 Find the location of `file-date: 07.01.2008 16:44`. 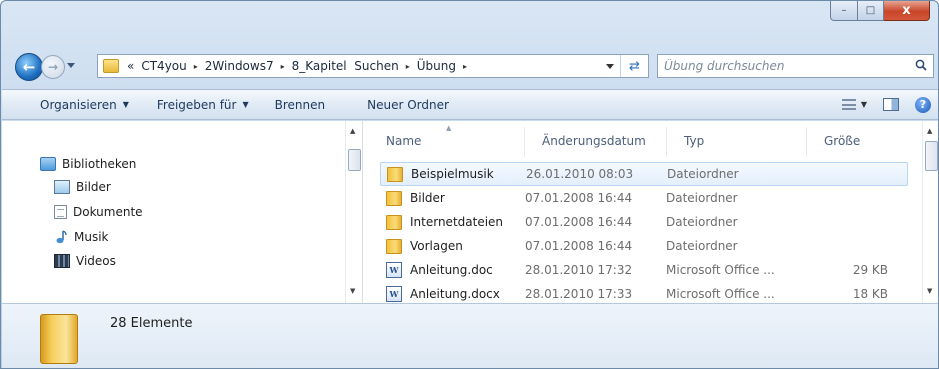

file-date: 07.01.2008 16:44 is located at coordinates (579, 198).